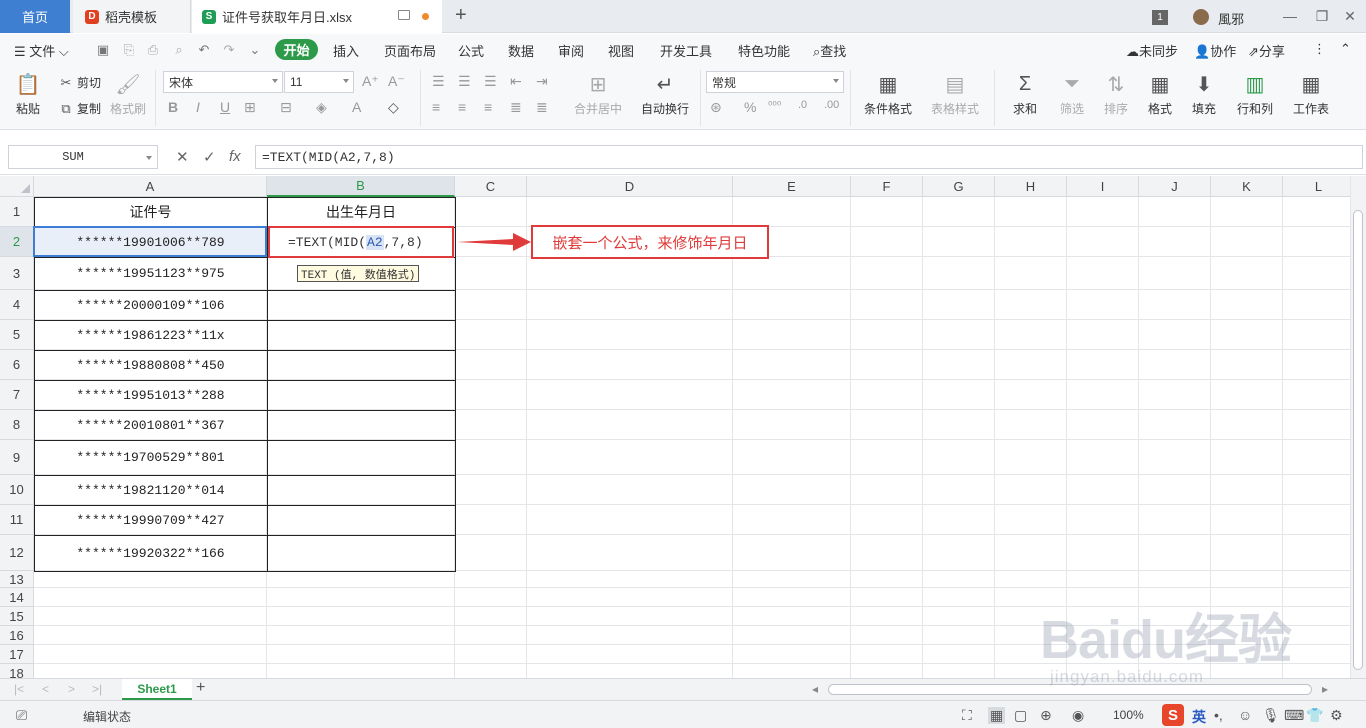 The image size is (1366, 728). What do you see at coordinates (1215, 50) in the screenshot?
I see `collaborate-button: 👤协作` at bounding box center [1215, 50].